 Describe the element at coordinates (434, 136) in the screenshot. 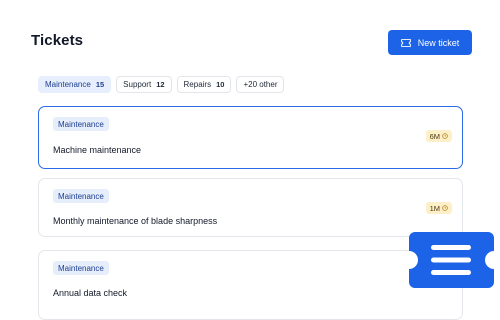

I see `age-badge-value: 6M` at that location.